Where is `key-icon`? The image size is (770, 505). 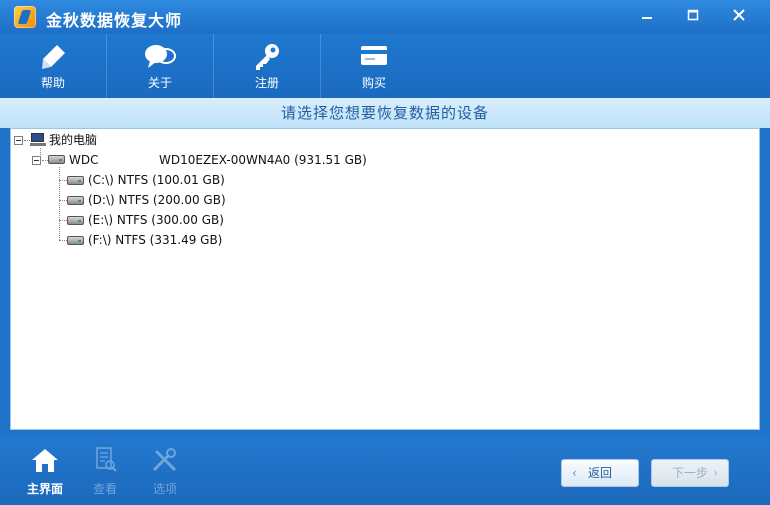 key-icon is located at coordinates (267, 57).